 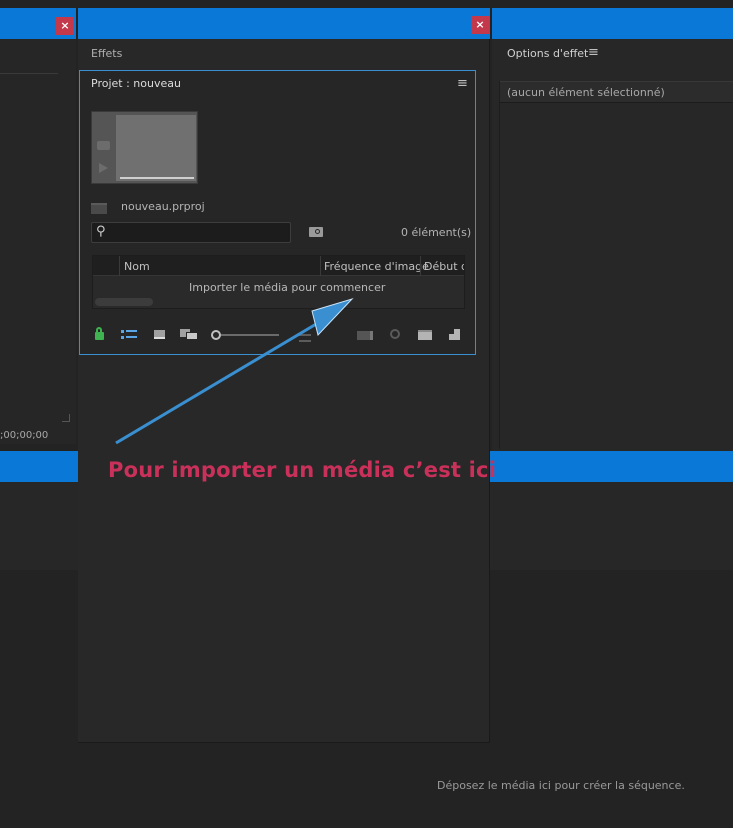 I want to click on annotation-arrow-line, so click(x=224, y=378).